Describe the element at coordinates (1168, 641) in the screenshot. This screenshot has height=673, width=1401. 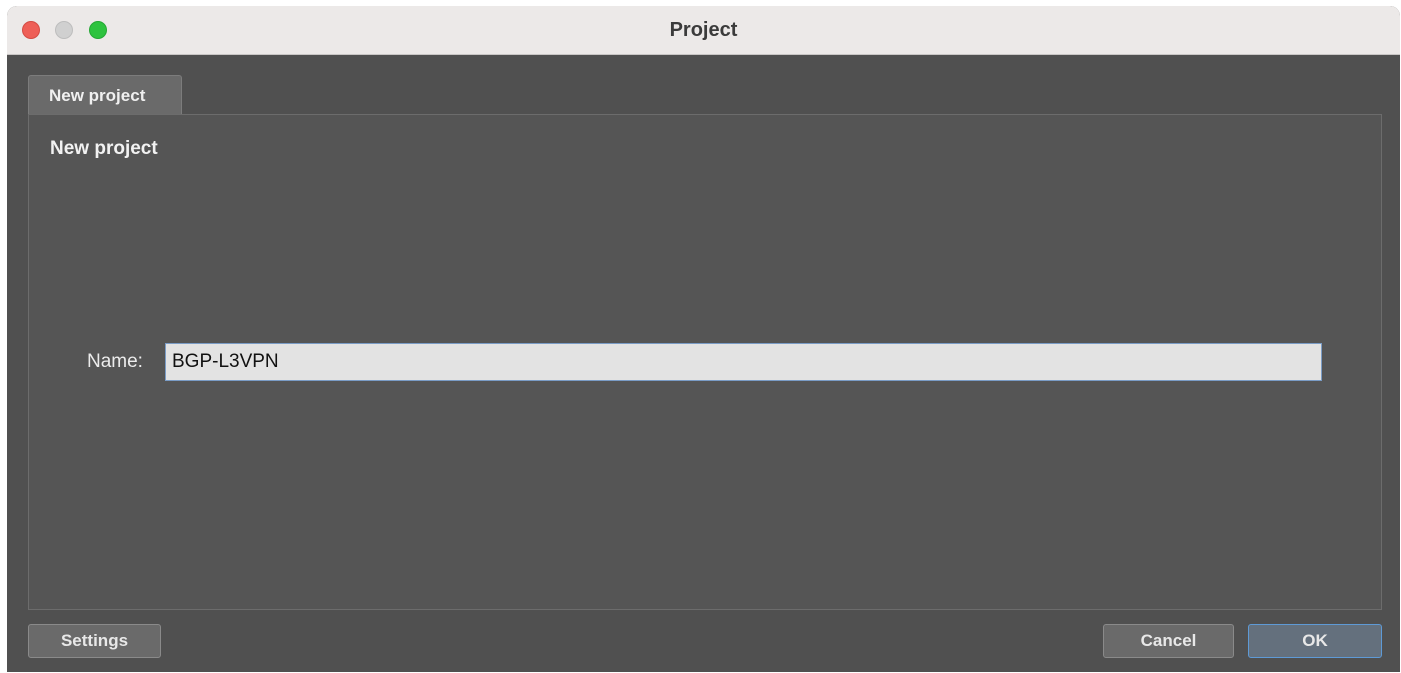
I see `cancel-button: Cancel` at that location.